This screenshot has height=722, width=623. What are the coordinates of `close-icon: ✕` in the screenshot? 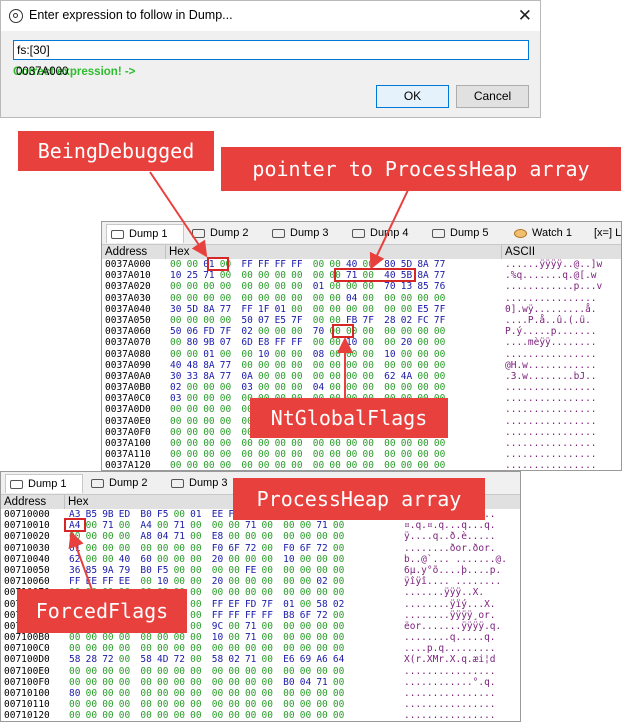 It's located at (525, 16).